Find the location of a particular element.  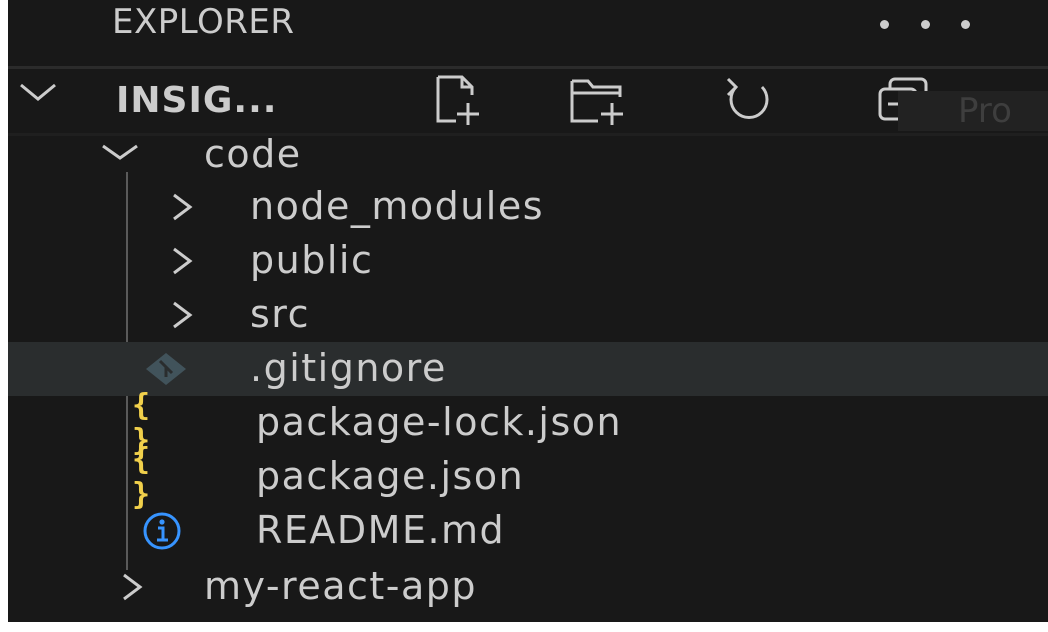

tree-item-label: code is located at coordinates (253, 154).